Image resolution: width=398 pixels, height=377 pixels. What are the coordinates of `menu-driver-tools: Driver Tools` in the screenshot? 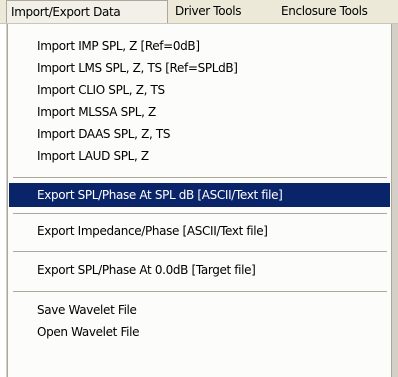 It's located at (208, 11).